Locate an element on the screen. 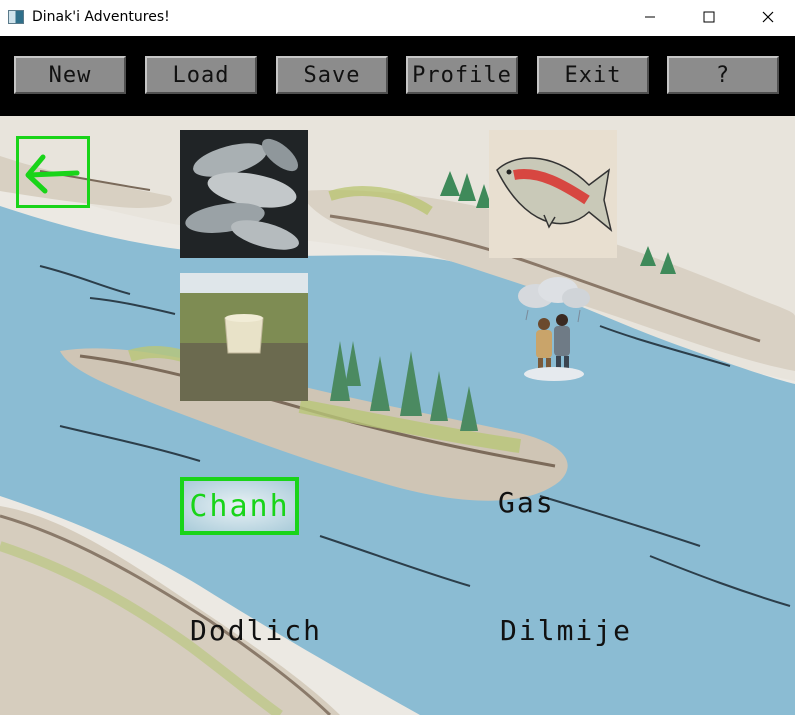  chanh-word: Chanh is located at coordinates (239, 506).